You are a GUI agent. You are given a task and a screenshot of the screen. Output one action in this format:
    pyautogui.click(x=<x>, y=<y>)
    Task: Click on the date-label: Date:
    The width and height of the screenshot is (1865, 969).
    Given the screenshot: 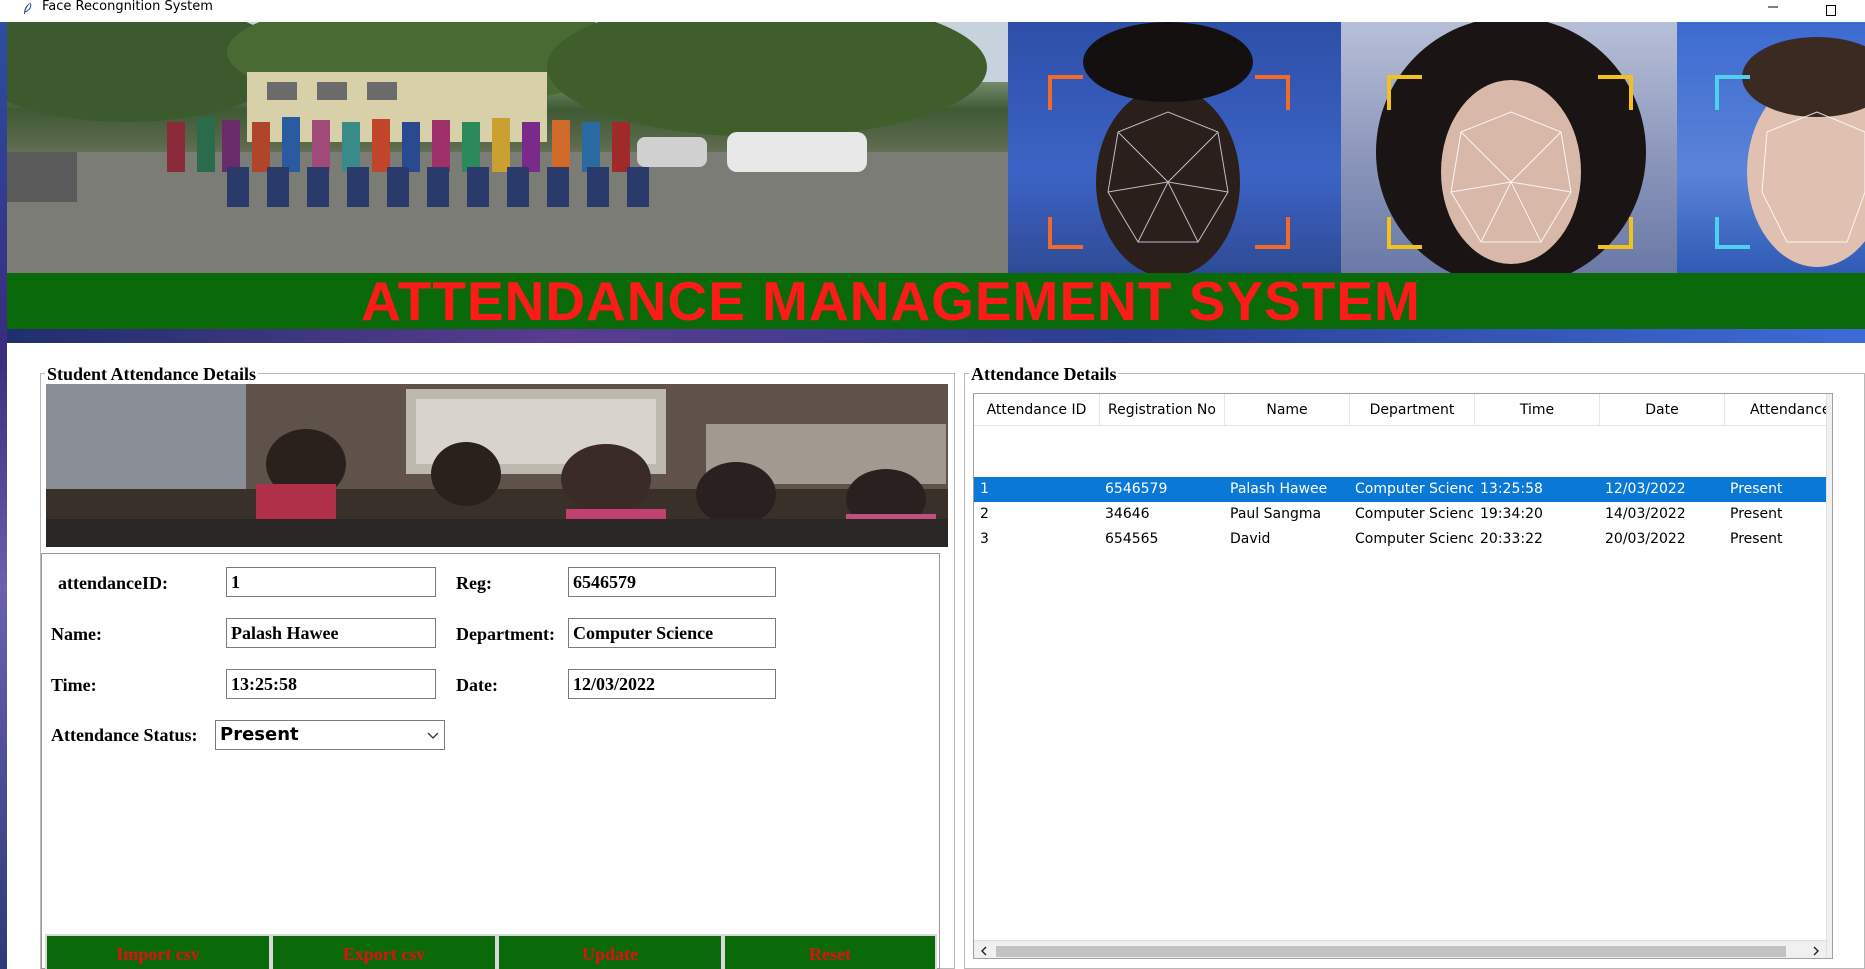 What is the action you would take?
    pyautogui.click(x=477, y=685)
    